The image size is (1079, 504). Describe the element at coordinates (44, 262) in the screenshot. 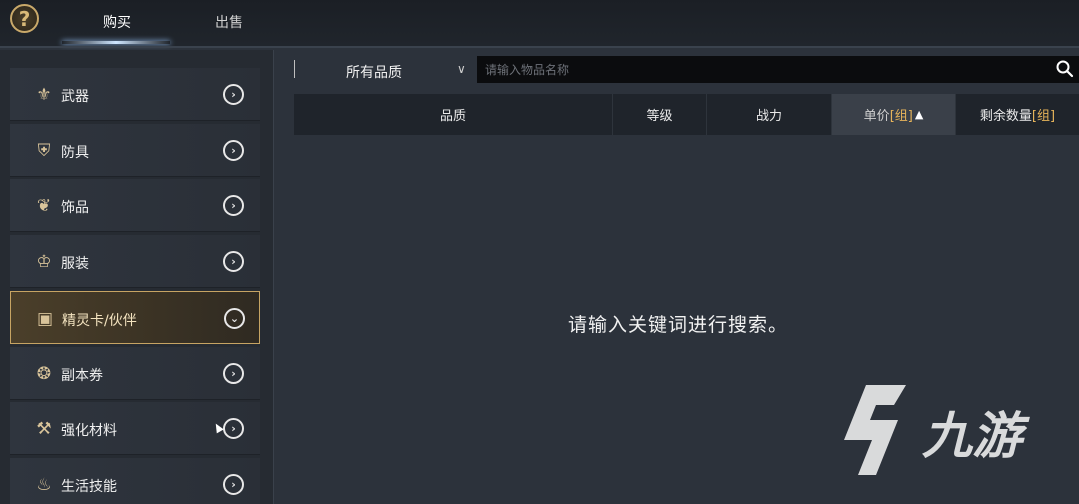

I see `clothing-icon: ♔` at that location.